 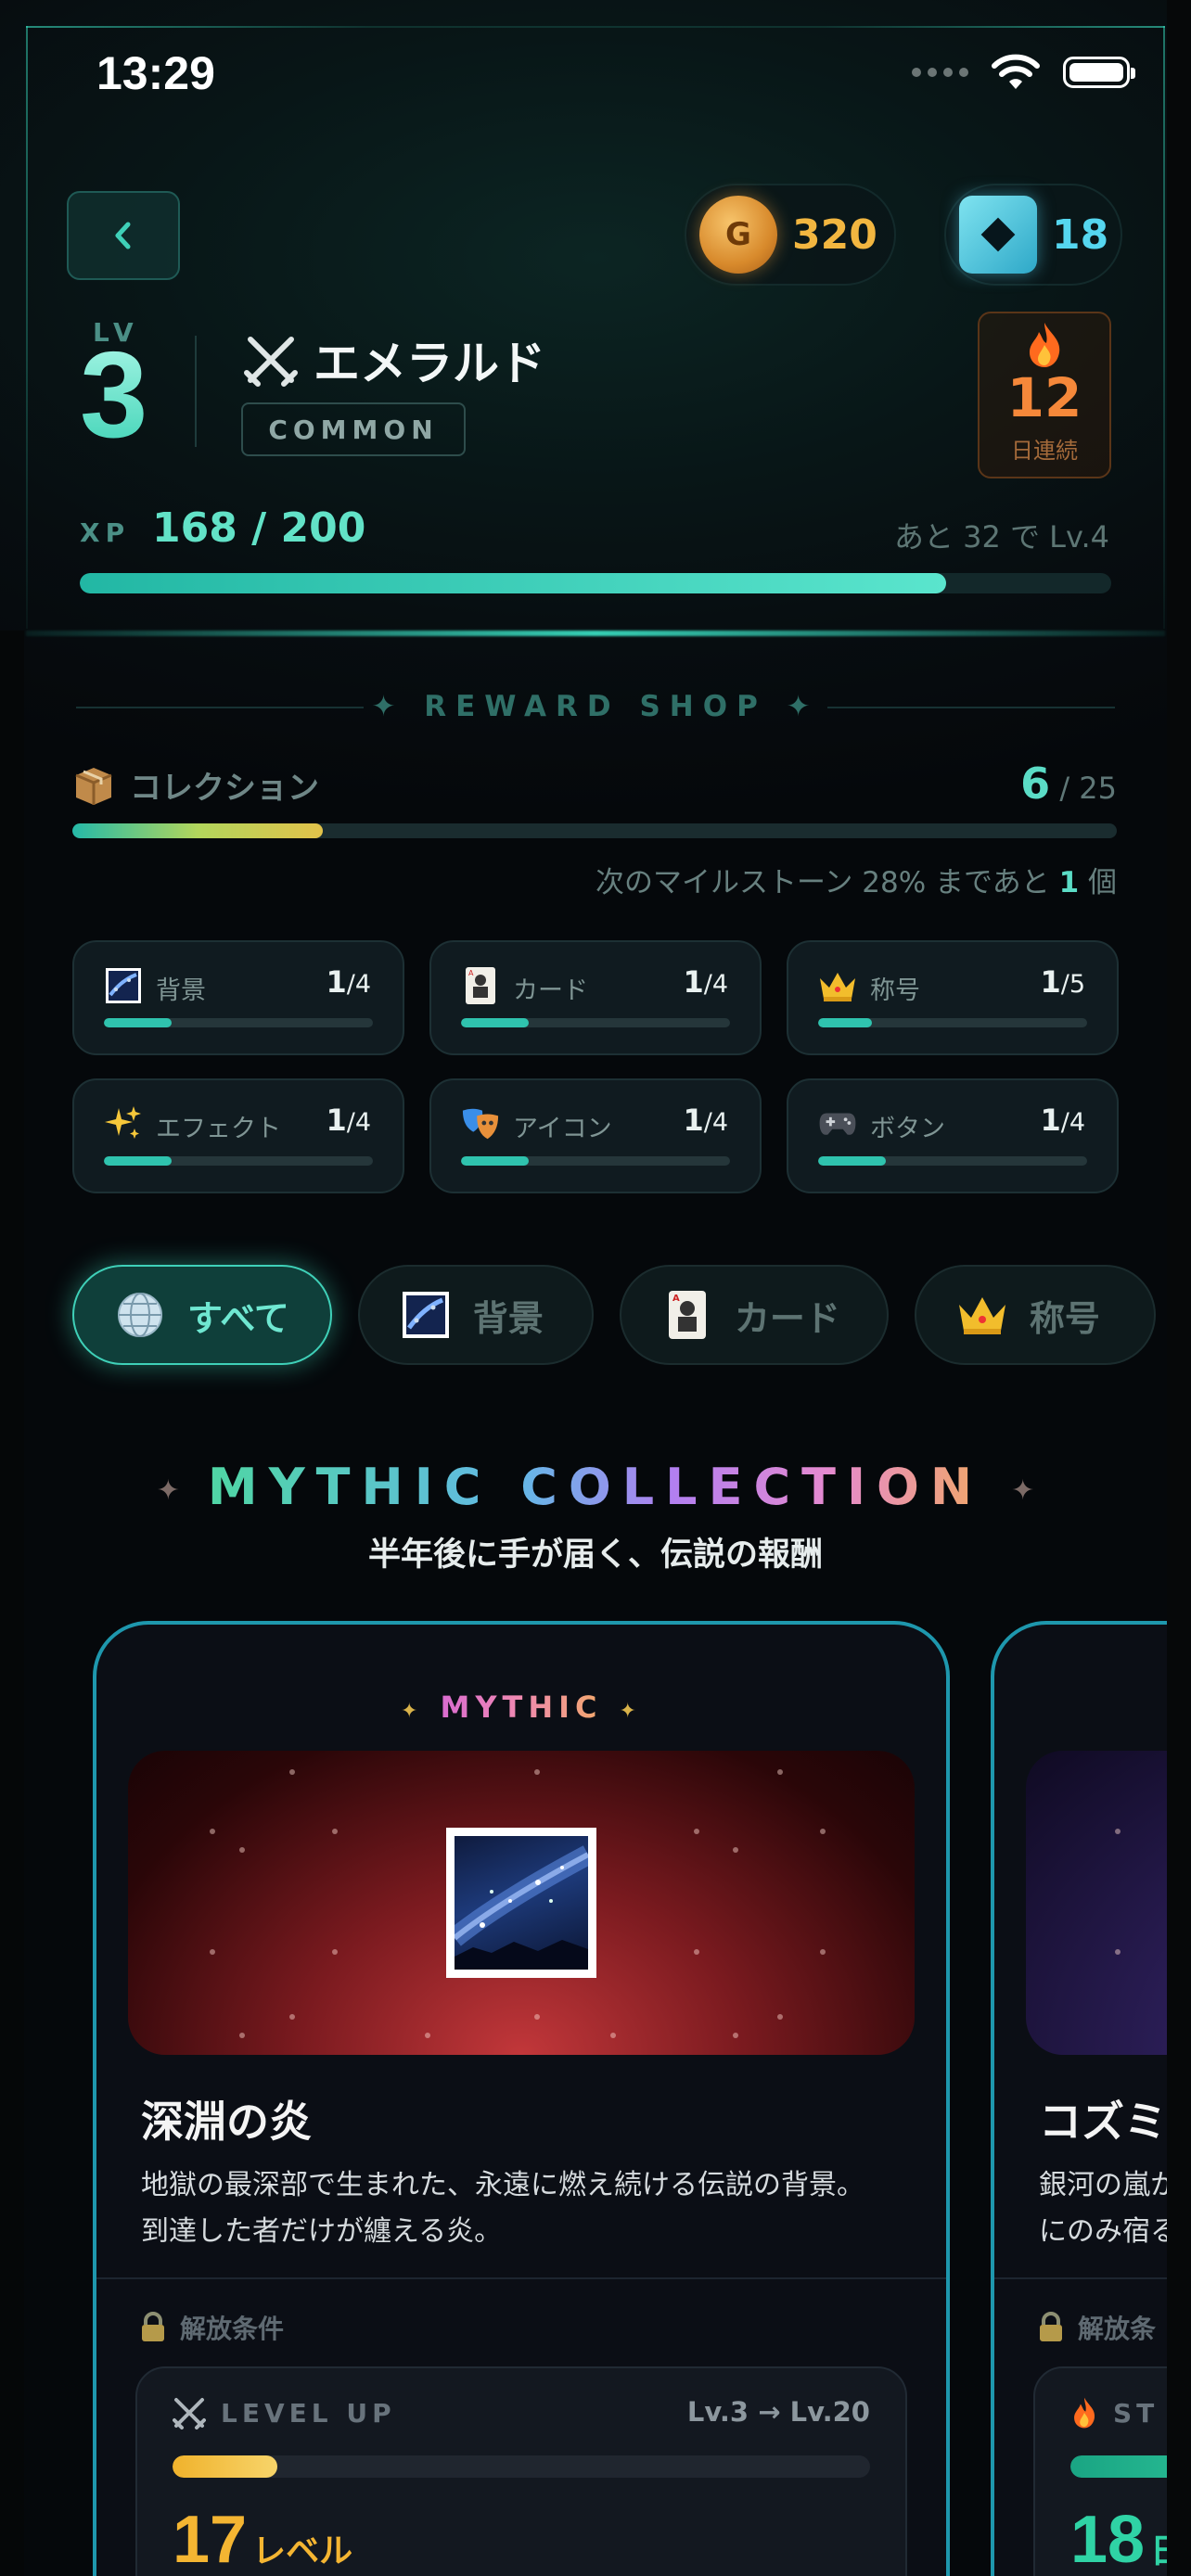 I want to click on collection-progress-bar, so click(x=594, y=830).